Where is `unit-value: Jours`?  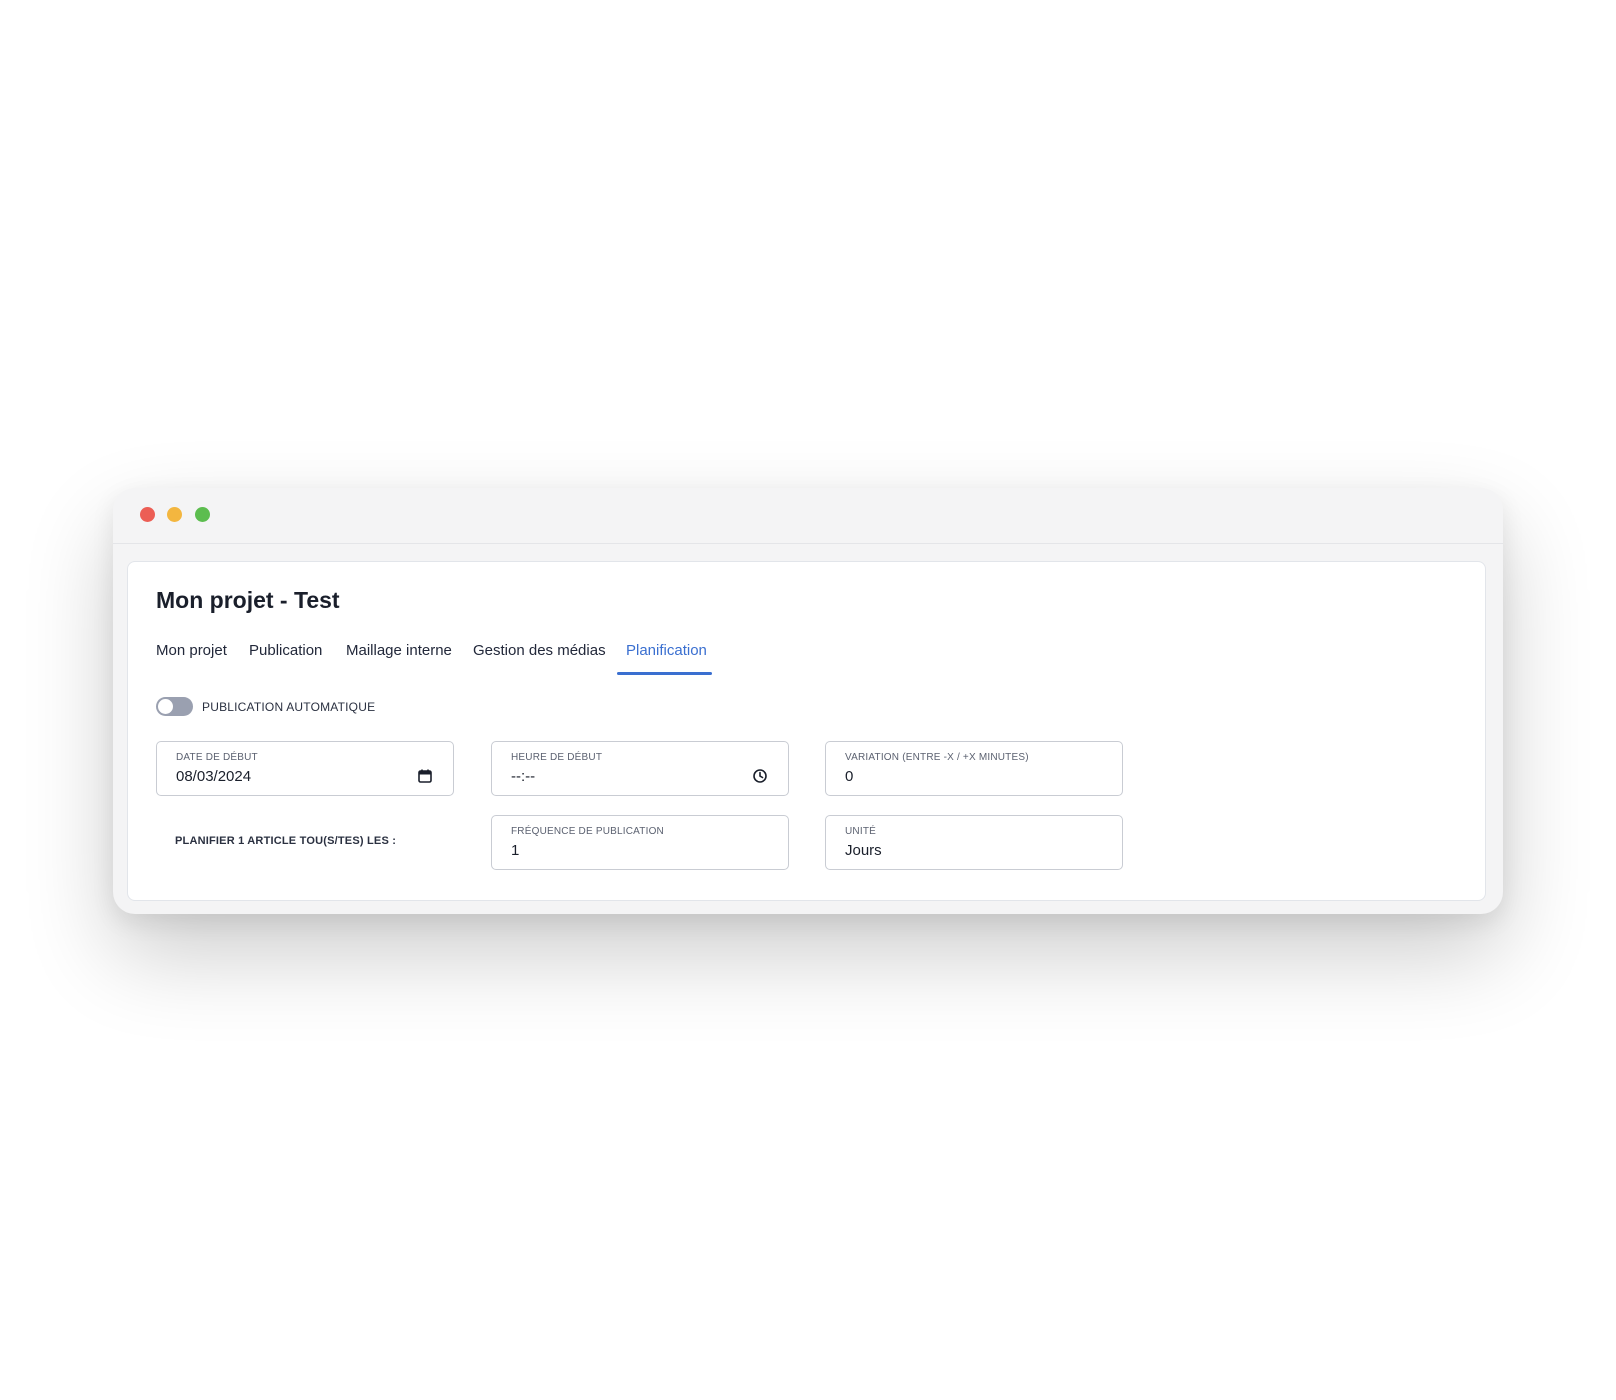
unit-value: Jours is located at coordinates (863, 850).